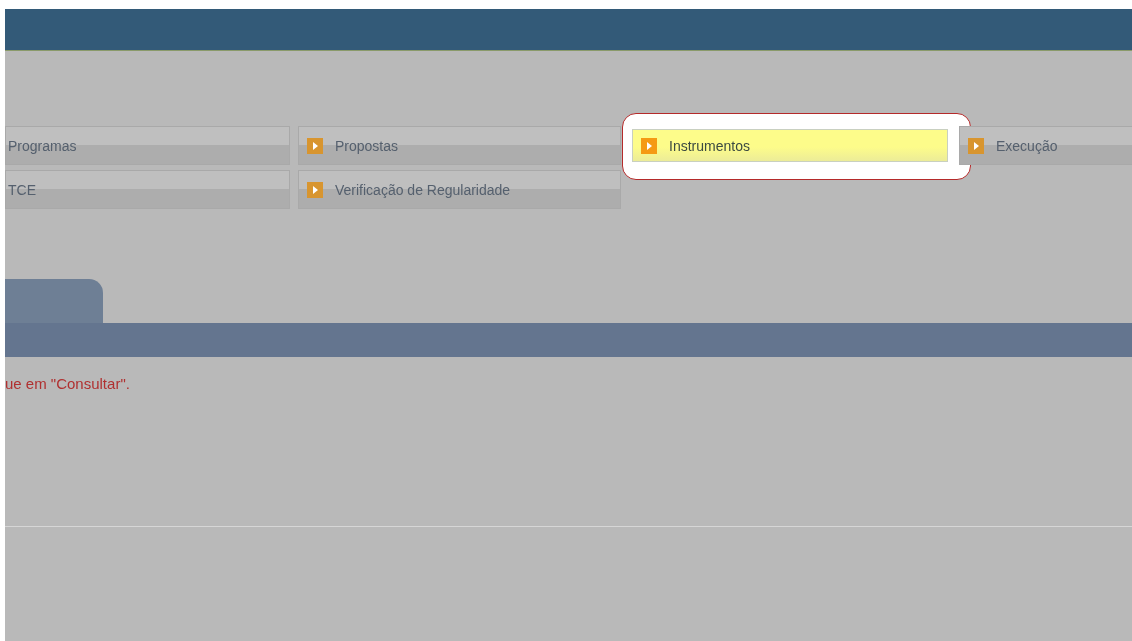 The height and width of the screenshot is (641, 1132). What do you see at coordinates (147, 145) in the screenshot?
I see `menu-item: Programas` at bounding box center [147, 145].